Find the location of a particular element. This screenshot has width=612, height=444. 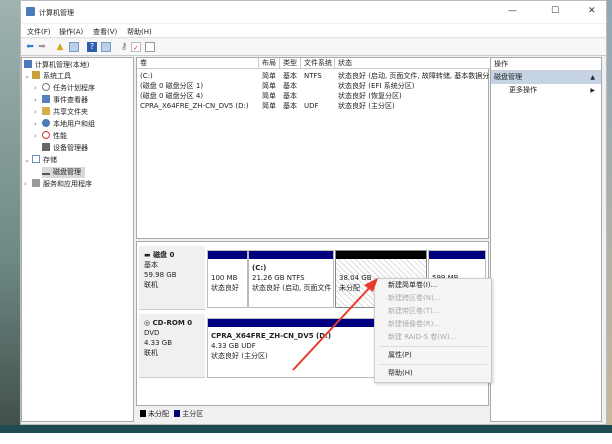

annotation-arrow is located at coordinates (335, 324).